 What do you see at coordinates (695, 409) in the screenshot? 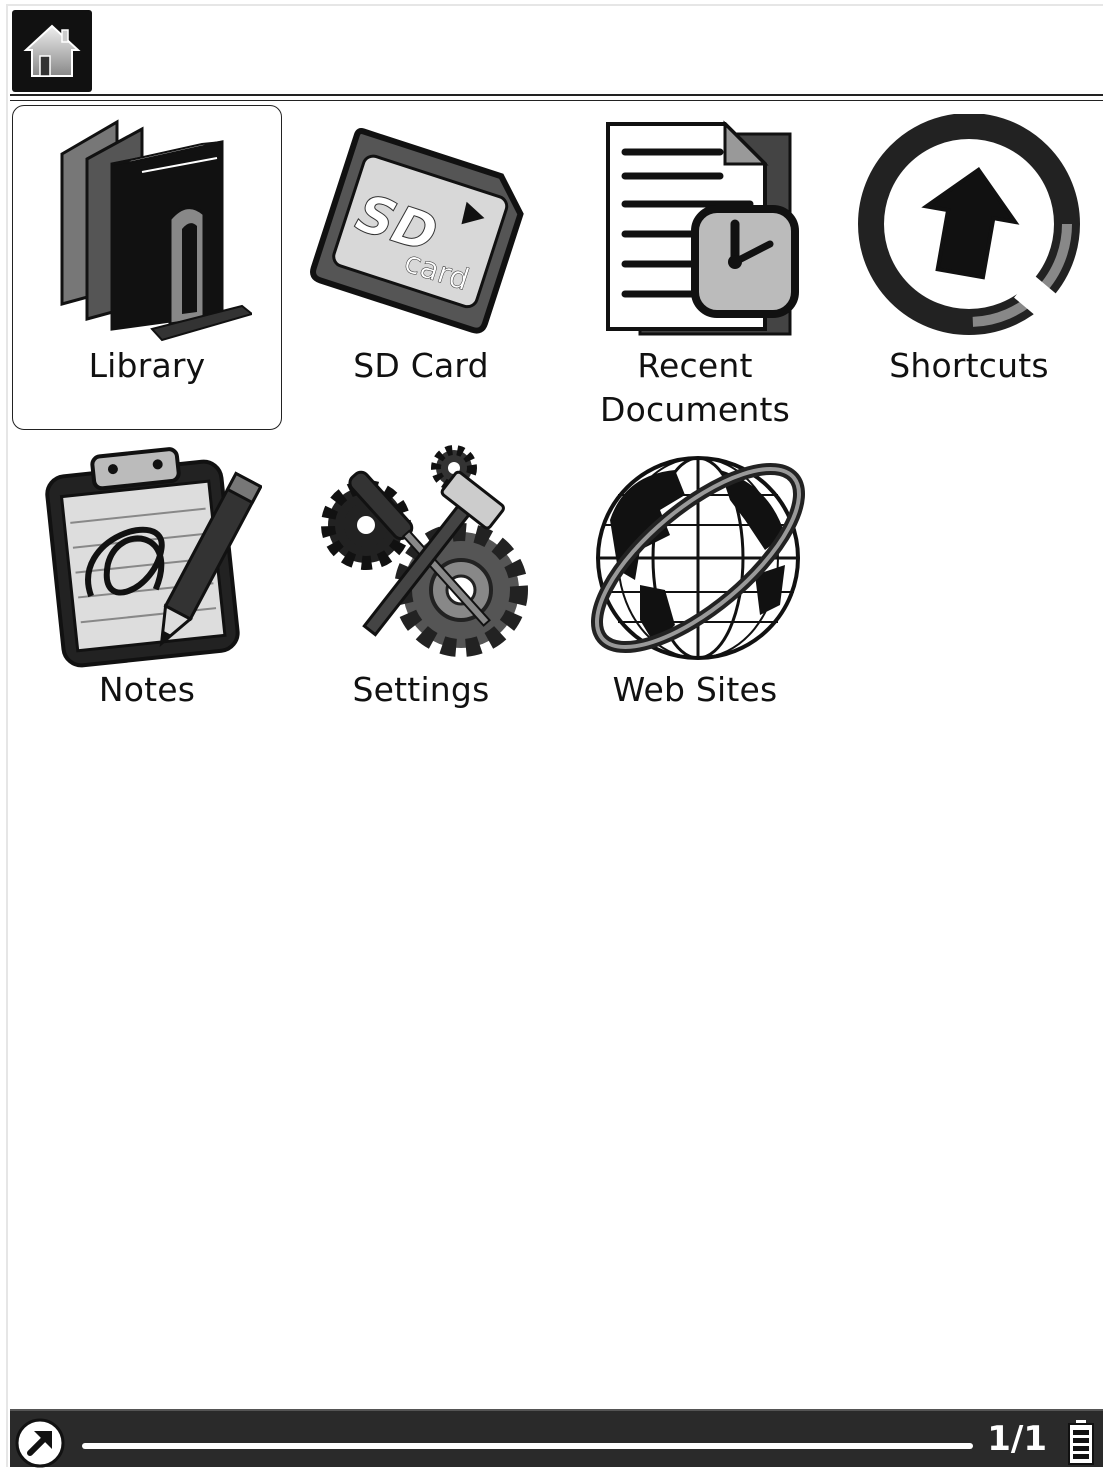
I see `tile-label-recent-line2: Documents` at bounding box center [695, 409].